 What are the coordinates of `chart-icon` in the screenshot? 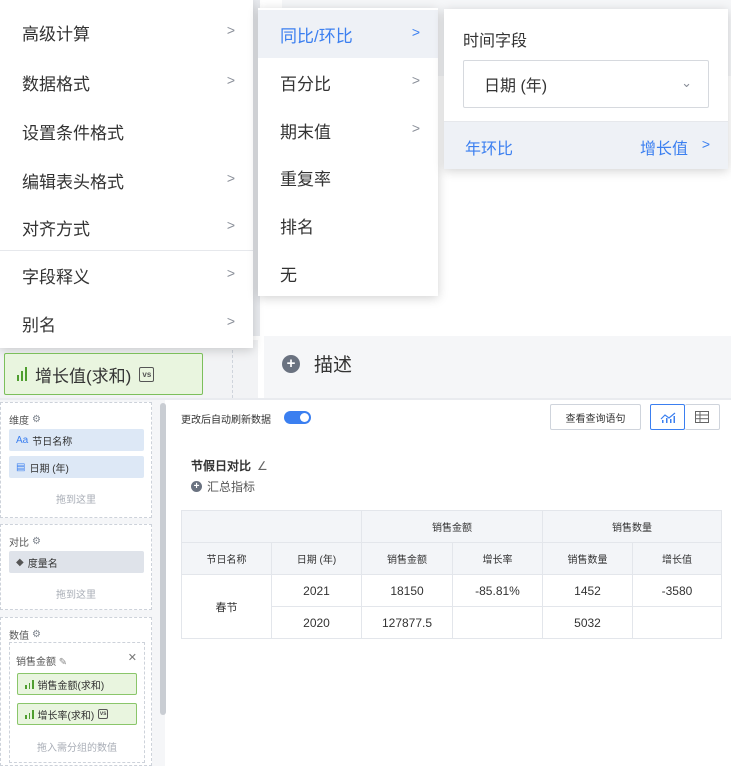 It's located at (667, 417).